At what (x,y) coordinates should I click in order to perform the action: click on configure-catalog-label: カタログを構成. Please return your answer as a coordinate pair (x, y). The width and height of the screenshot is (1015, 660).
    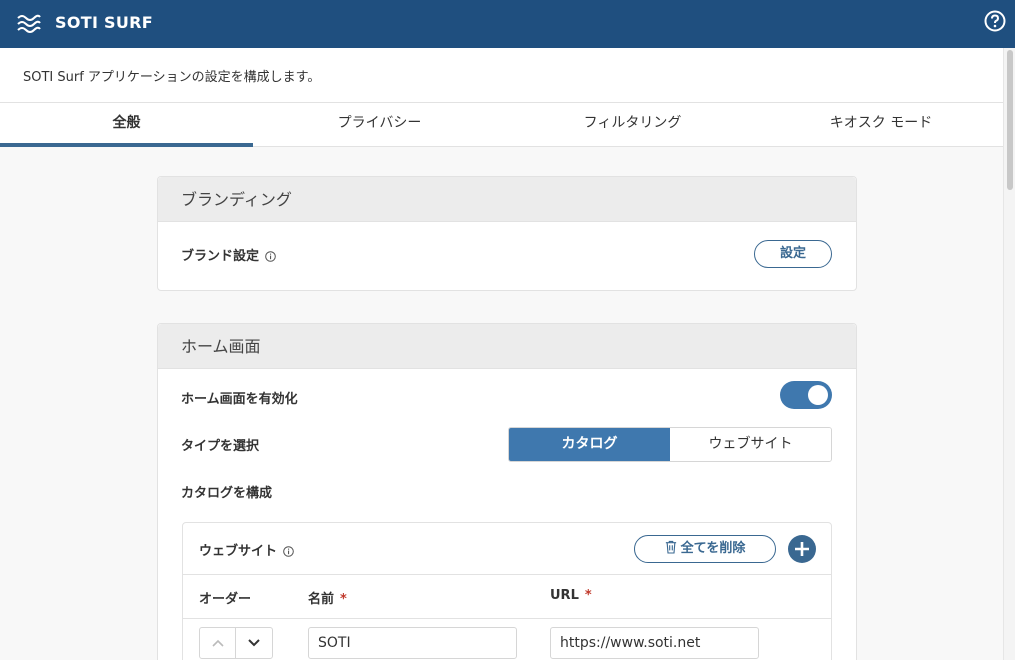
    Looking at the image, I should click on (227, 493).